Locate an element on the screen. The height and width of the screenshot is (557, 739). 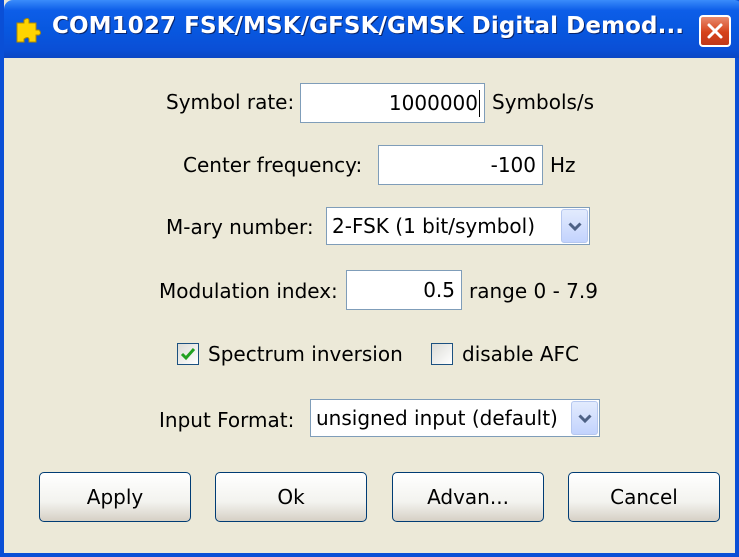
input-format-dropdown-button is located at coordinates (584, 418).